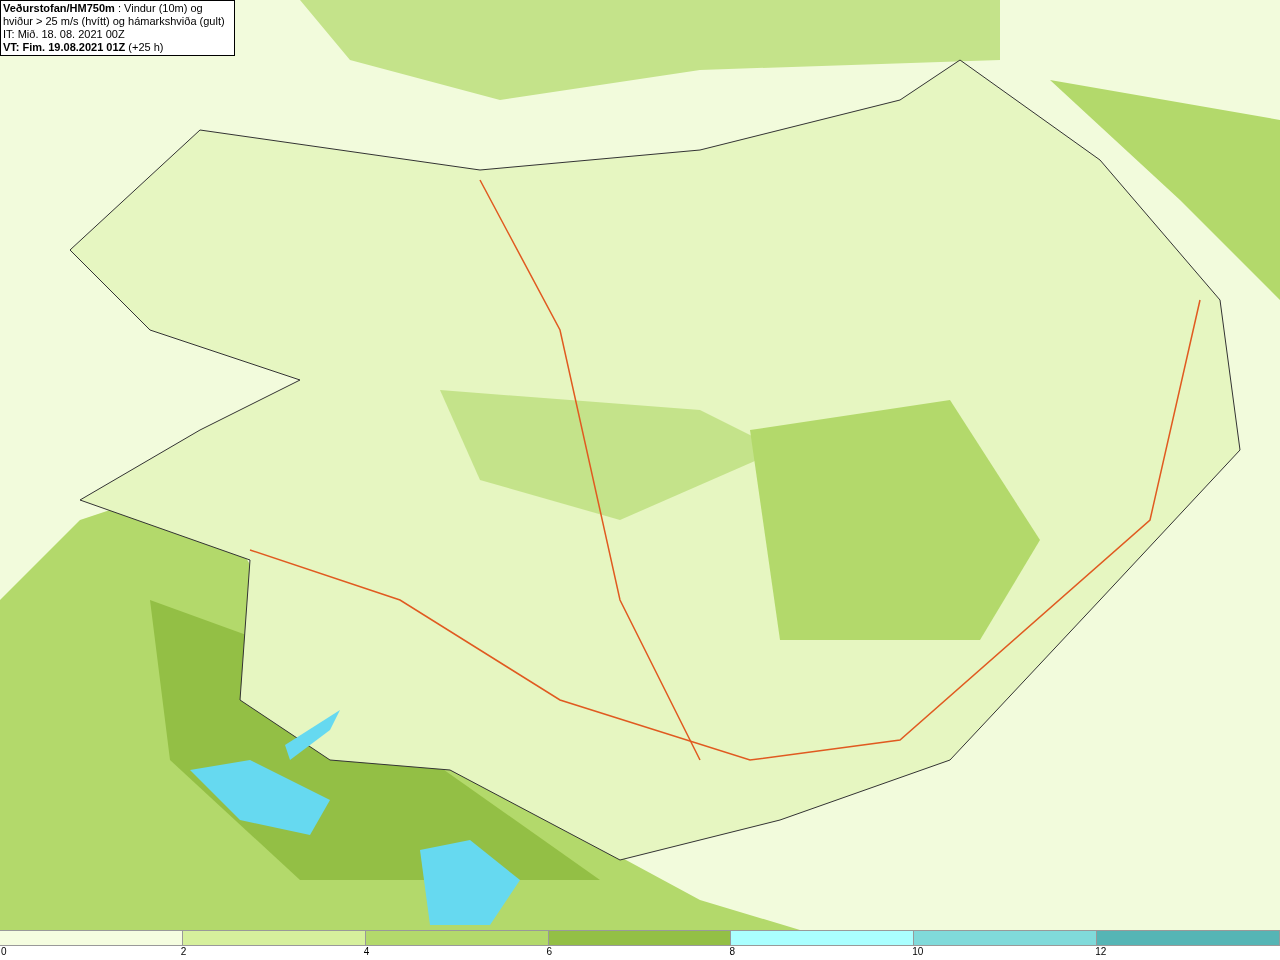 This screenshot has width=1280, height=960. Describe the element at coordinates (84, 47) in the screenshot. I see `title-line: VT: Fim. 19.08.2021 01Z (+25 h)` at that location.